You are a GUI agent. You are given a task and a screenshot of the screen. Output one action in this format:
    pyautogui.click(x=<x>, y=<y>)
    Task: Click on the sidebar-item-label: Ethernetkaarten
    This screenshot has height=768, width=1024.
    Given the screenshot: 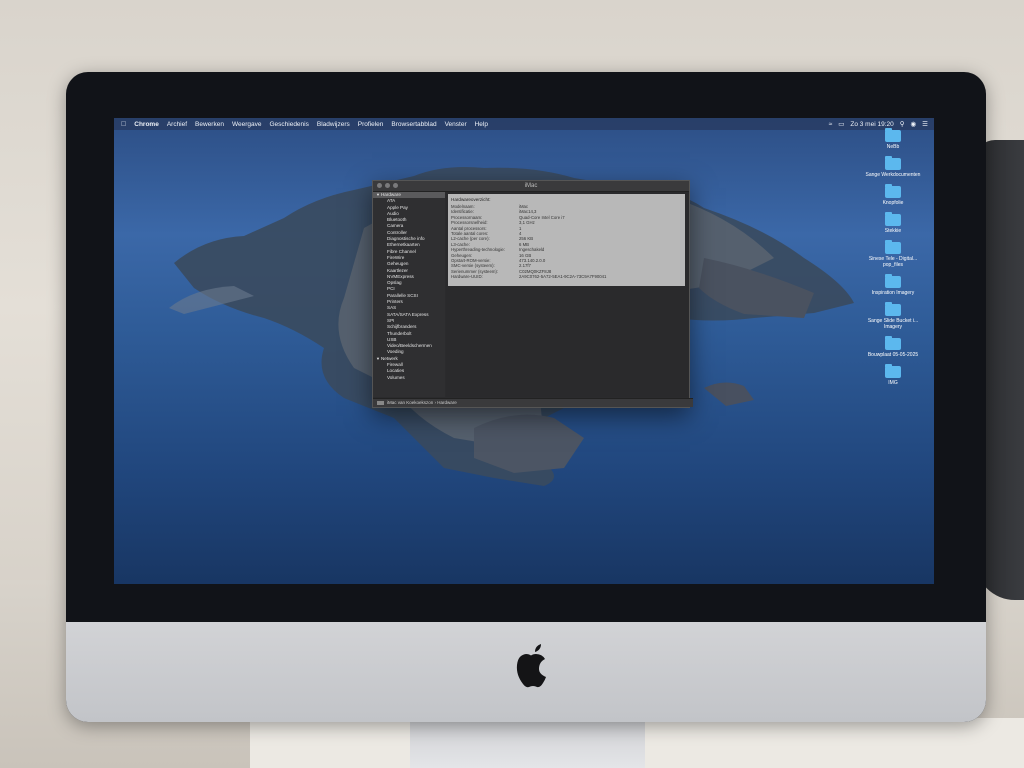 What is the action you would take?
    pyautogui.click(x=403, y=245)
    